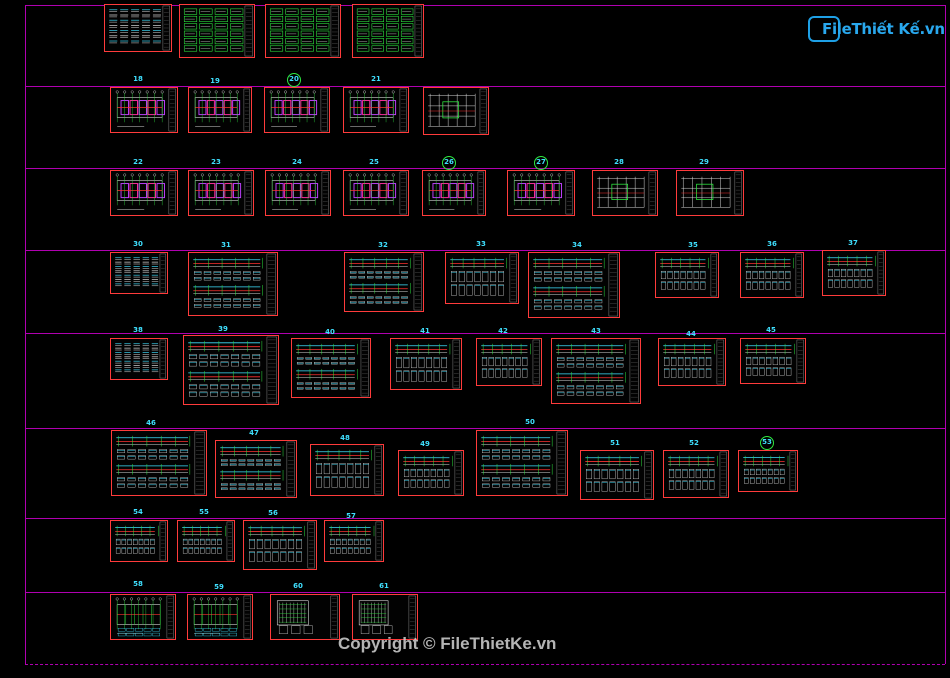 Image resolution: width=950 pixels, height=678 pixels. I want to click on frame-border, so click(945, 334).